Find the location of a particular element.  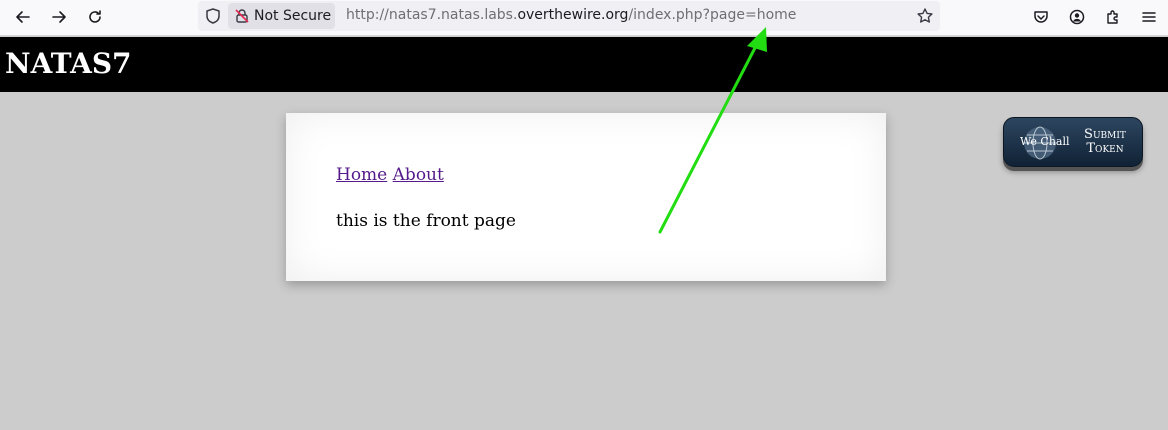

submit-token-label: Submit Token is located at coordinates (1105, 142).